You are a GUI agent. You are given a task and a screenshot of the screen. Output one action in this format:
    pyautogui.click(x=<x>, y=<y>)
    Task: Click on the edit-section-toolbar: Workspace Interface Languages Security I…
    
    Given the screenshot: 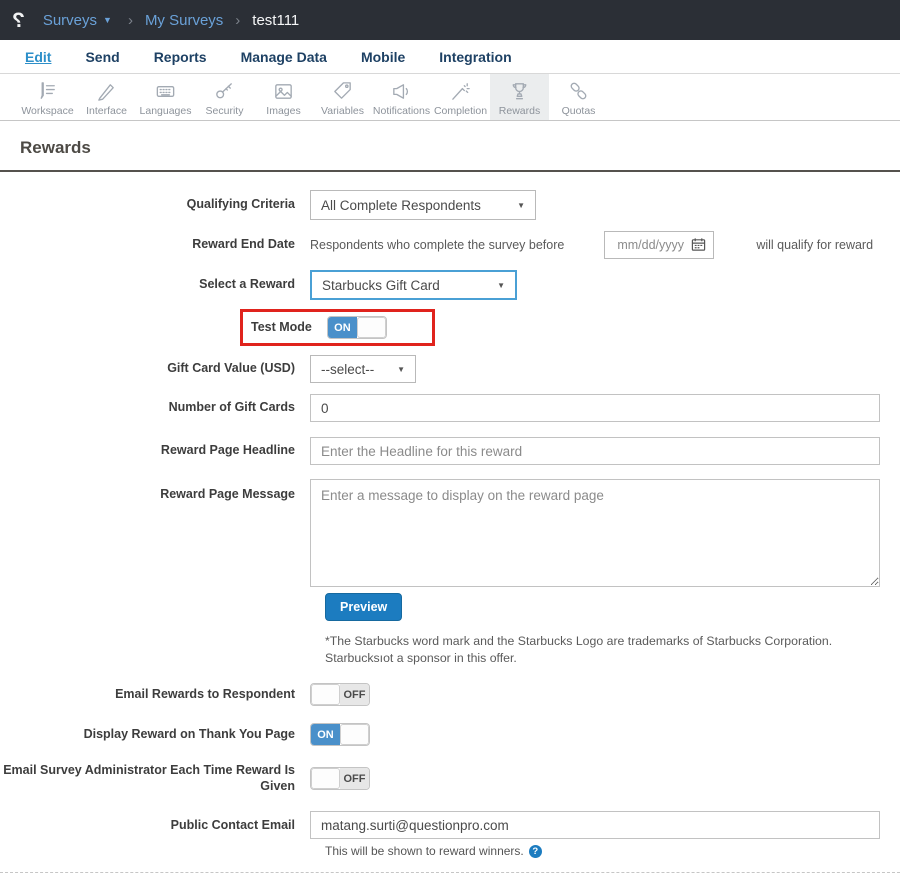 What is the action you would take?
    pyautogui.click(x=450, y=97)
    